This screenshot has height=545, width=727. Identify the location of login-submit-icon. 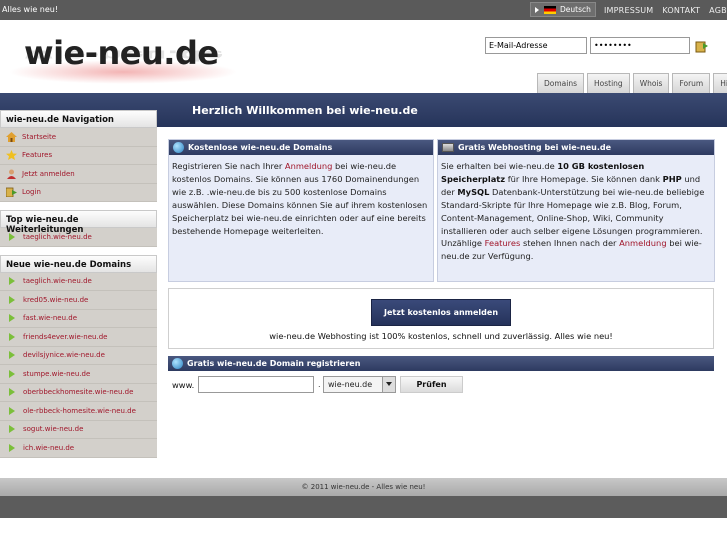
(702, 46).